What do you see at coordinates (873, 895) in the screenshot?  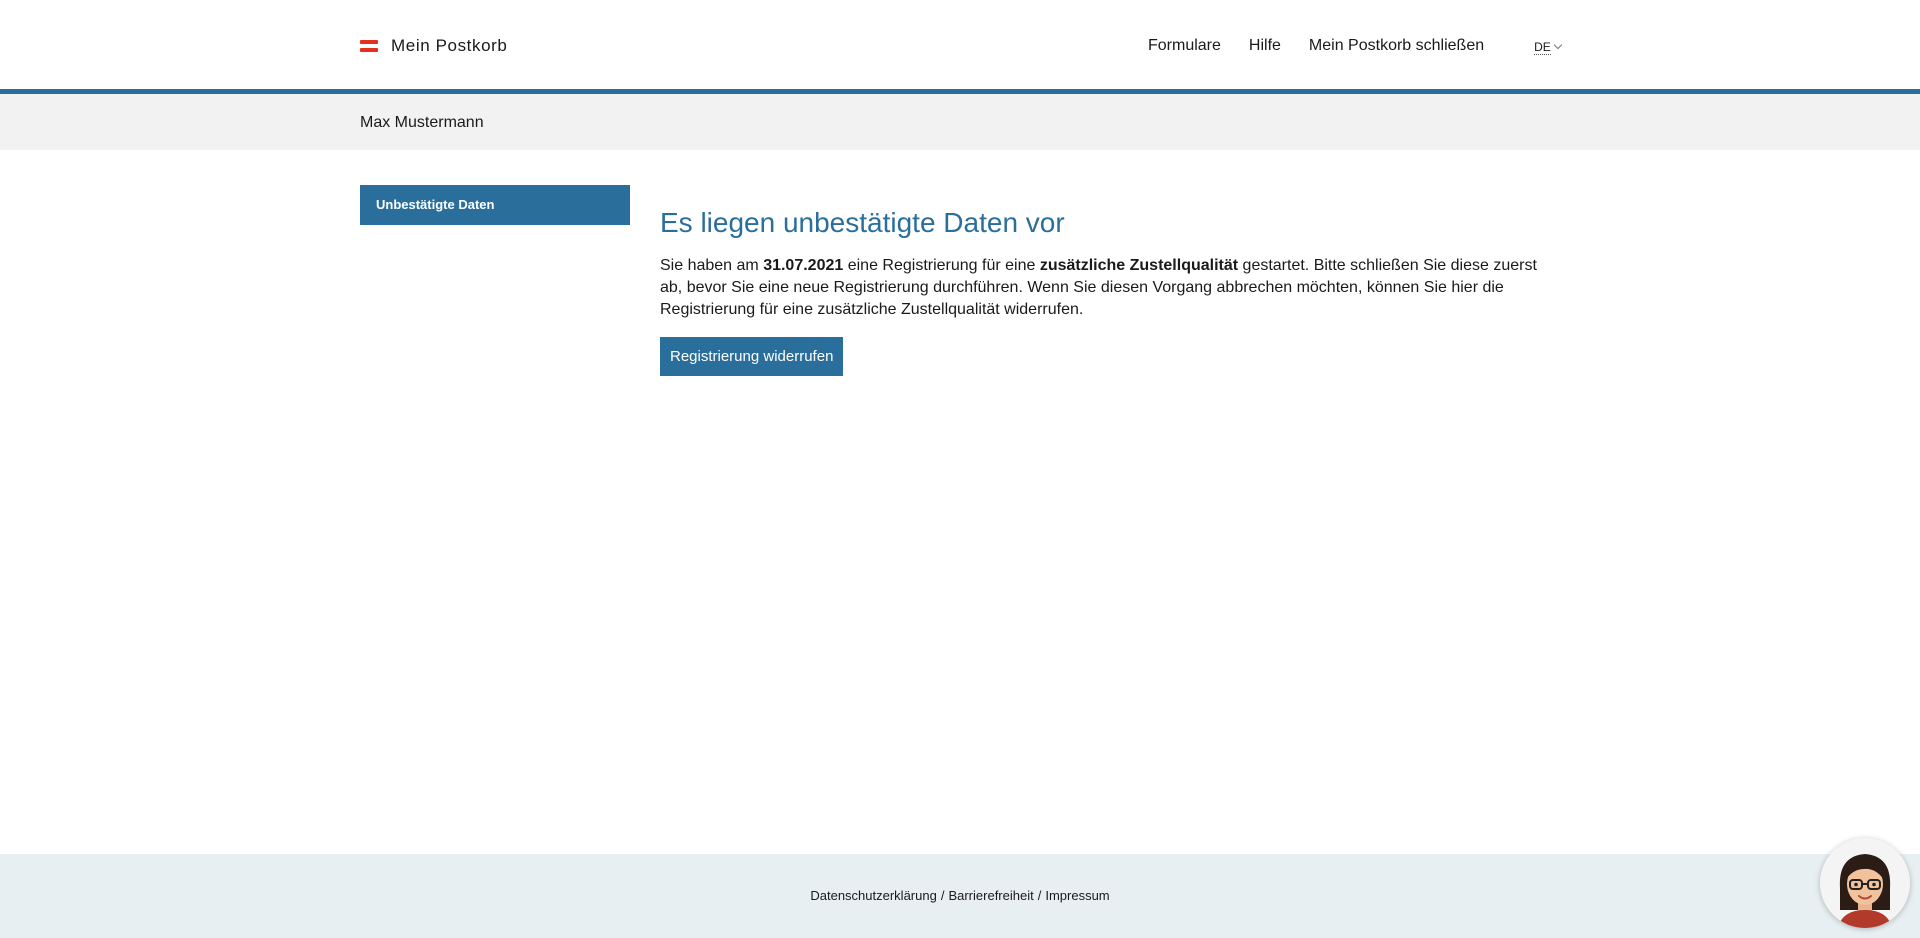 I see `footer-privacy-link: Datenschutzerklärung` at bounding box center [873, 895].